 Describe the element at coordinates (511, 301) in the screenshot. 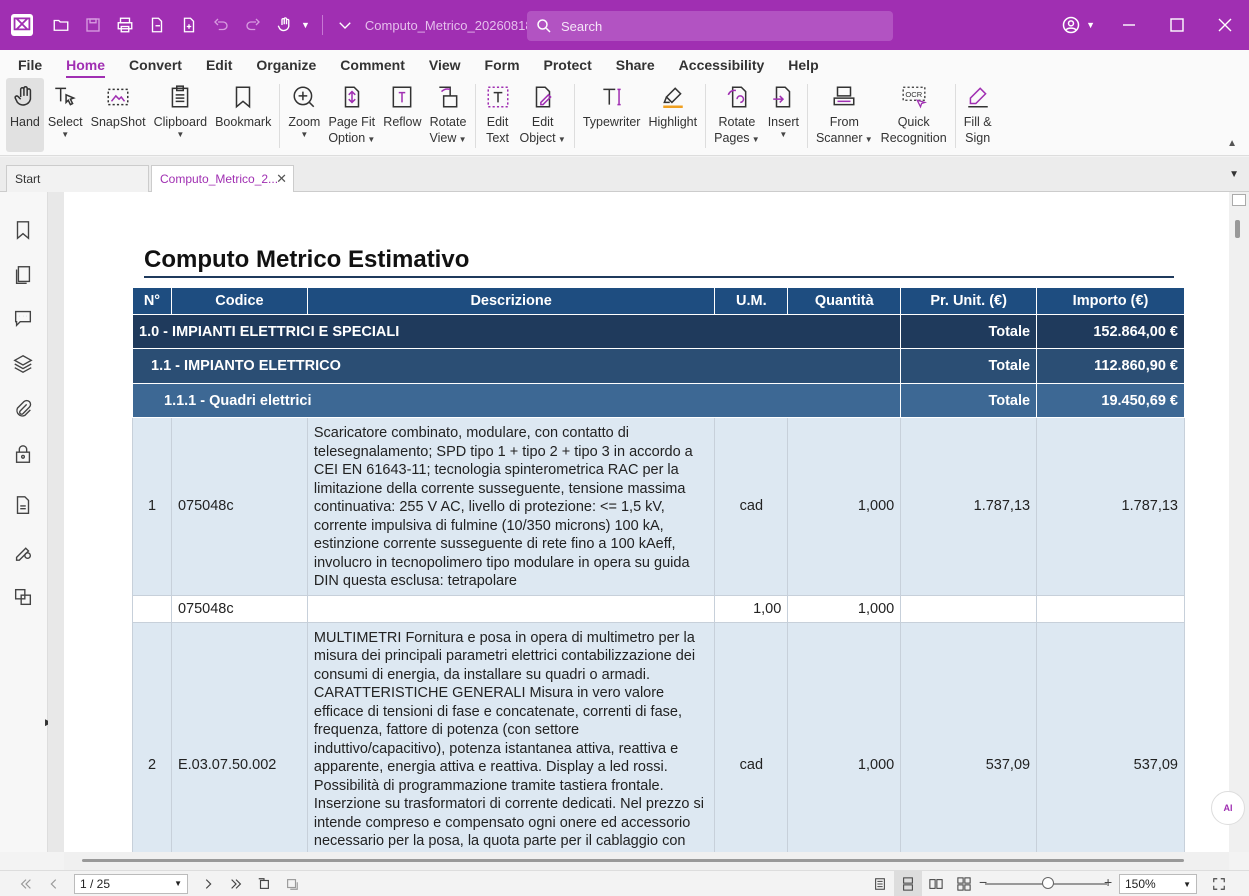

I see `col-header-descrizione: Descrizione` at that location.